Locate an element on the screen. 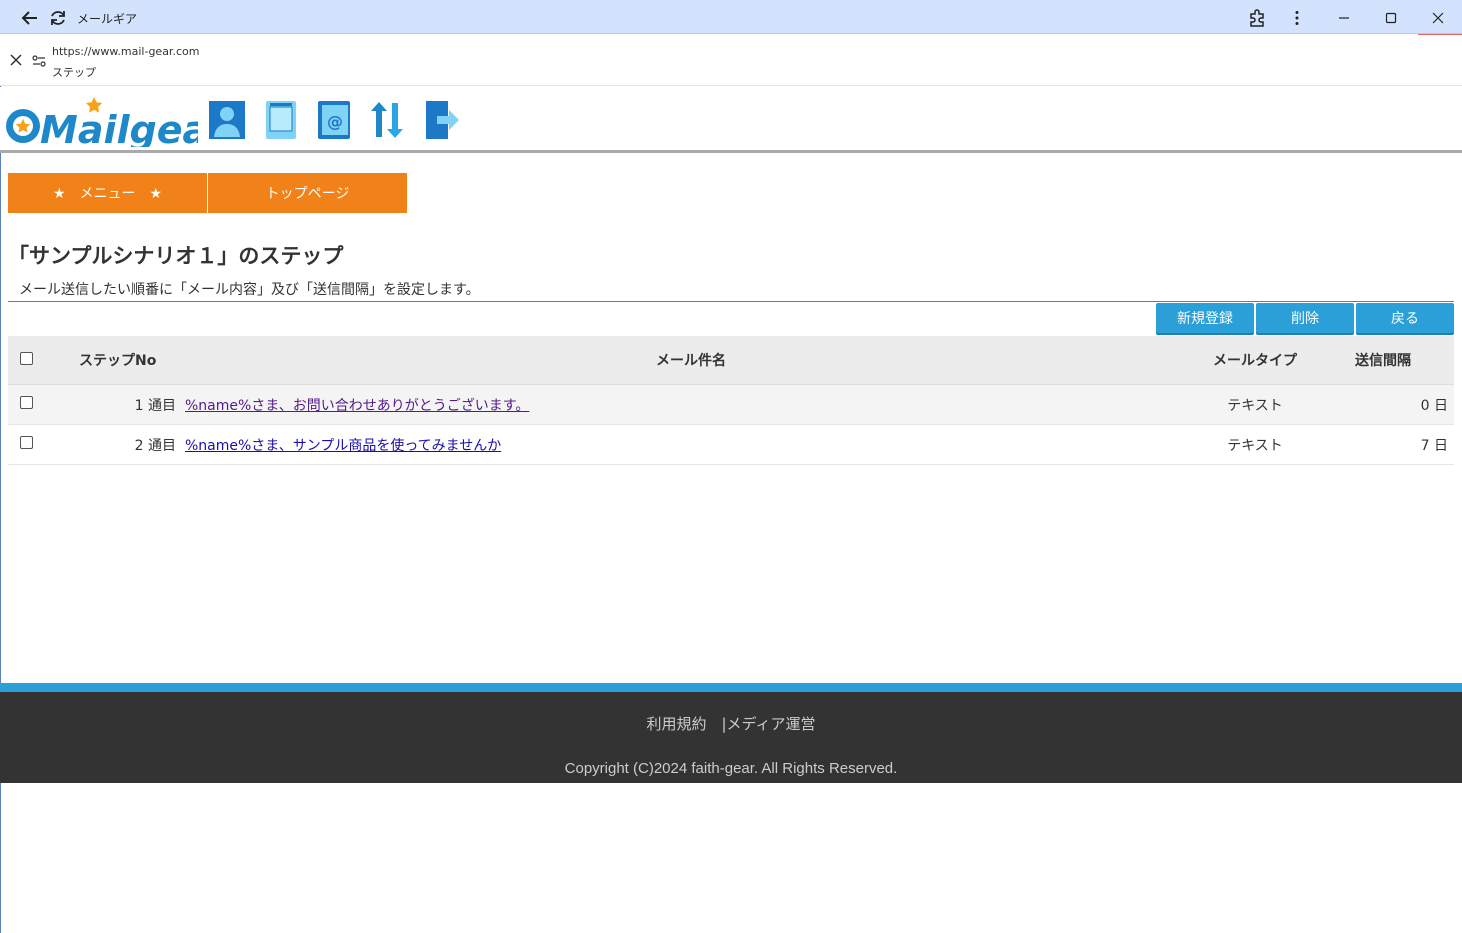 This screenshot has width=1462, height=933. minimize-icon is located at coordinates (1344, 18).